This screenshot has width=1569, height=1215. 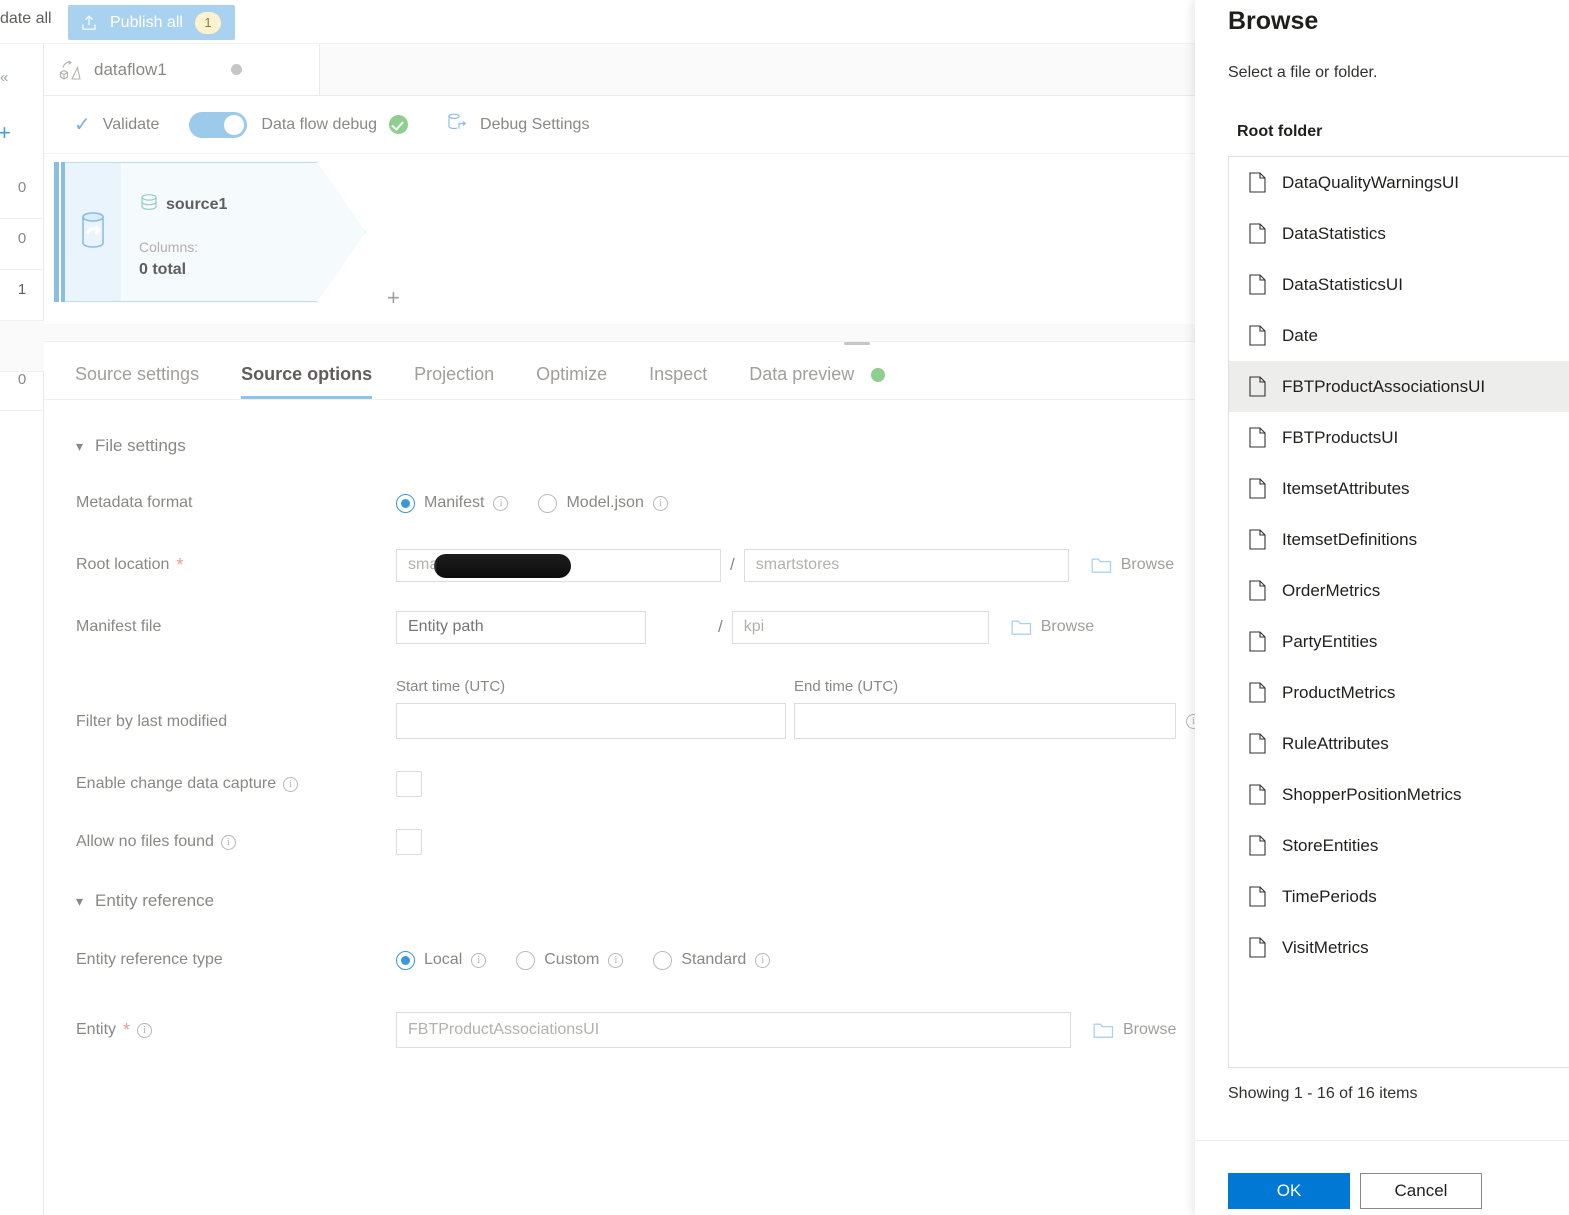 I want to click on browse-list-item: ItemsetDefinitions, so click(x=1399, y=539).